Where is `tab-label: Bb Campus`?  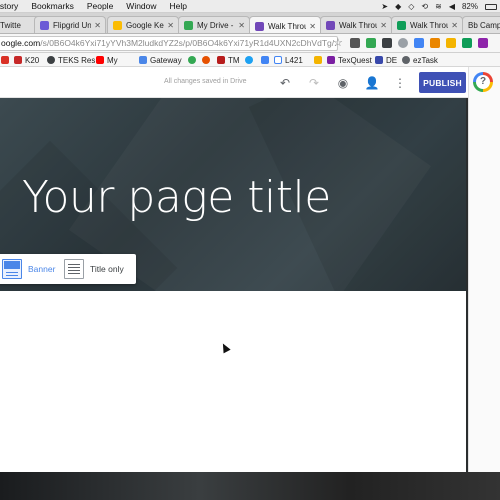 tab-label: Bb Campus is located at coordinates (484, 25).